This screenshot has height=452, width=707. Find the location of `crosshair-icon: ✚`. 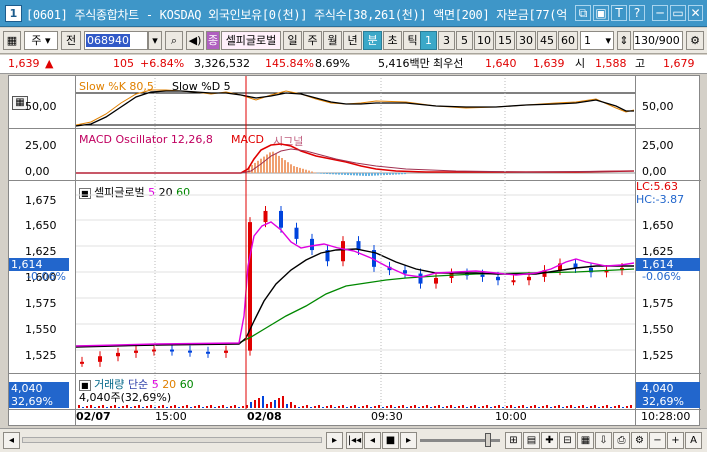

crosshair-icon: ✚ is located at coordinates (549, 440).